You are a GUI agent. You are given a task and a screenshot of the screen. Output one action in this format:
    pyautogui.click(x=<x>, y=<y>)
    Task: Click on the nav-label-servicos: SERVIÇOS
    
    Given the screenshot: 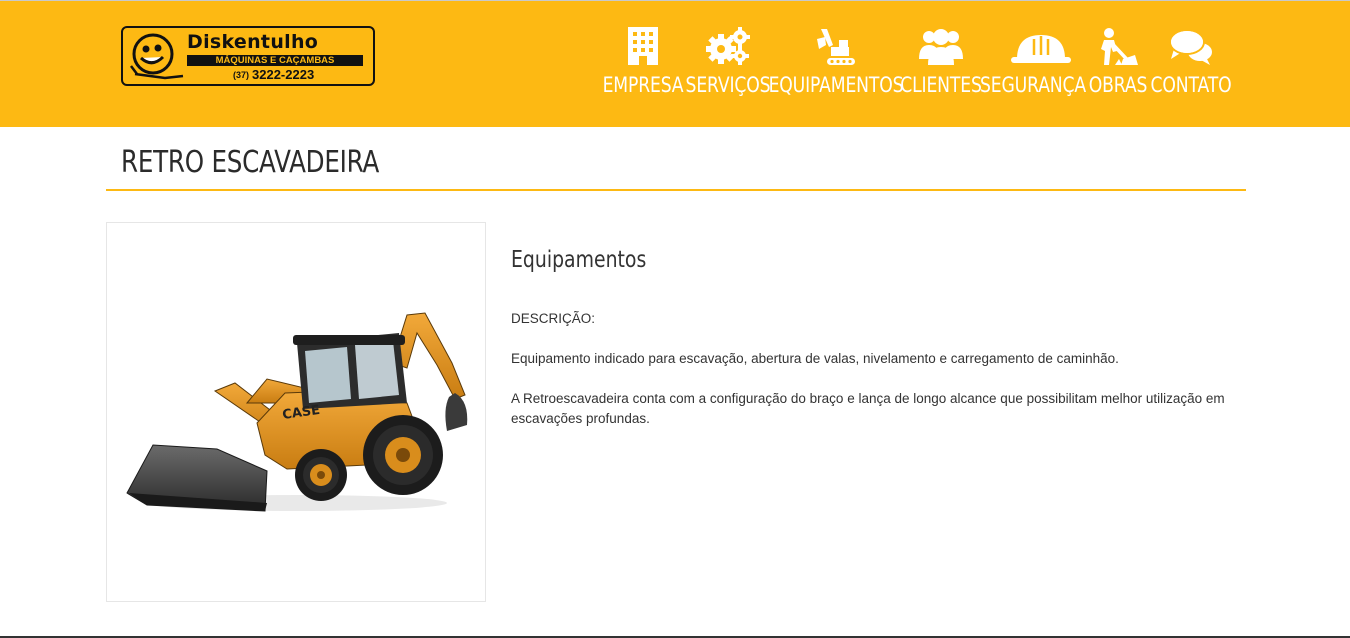 What is the action you would take?
    pyautogui.click(x=728, y=85)
    